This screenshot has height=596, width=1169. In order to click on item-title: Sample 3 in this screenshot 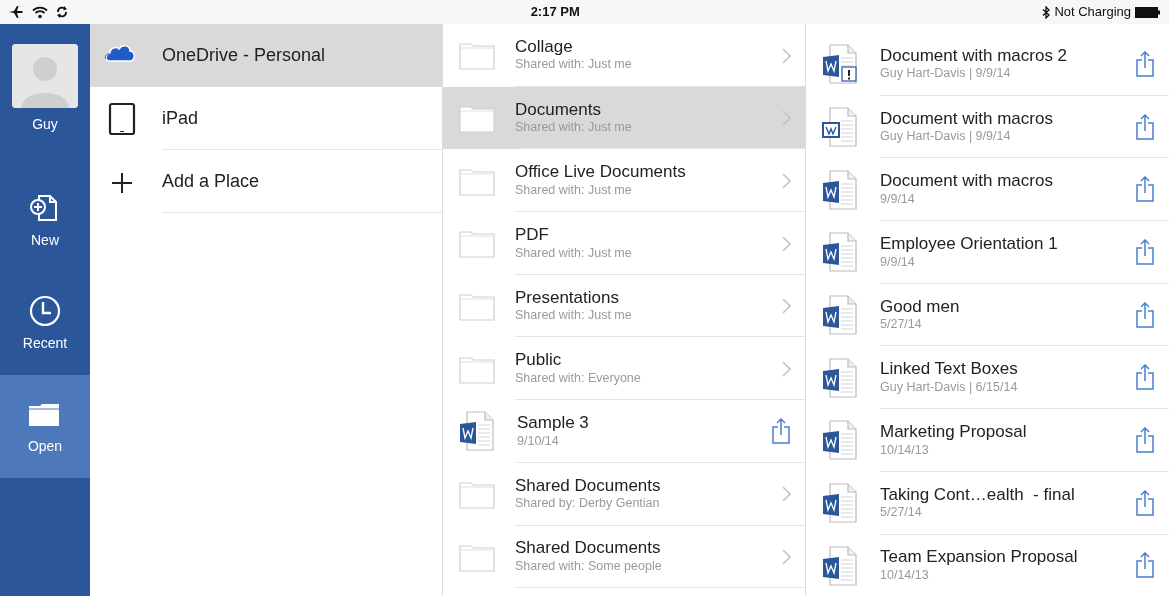, I will do `click(553, 423)`.